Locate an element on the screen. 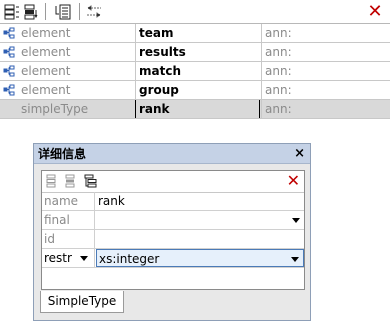 Image resolution: width=390 pixels, height=330 pixels. restriction-type-value: xs:integer is located at coordinates (129, 259).